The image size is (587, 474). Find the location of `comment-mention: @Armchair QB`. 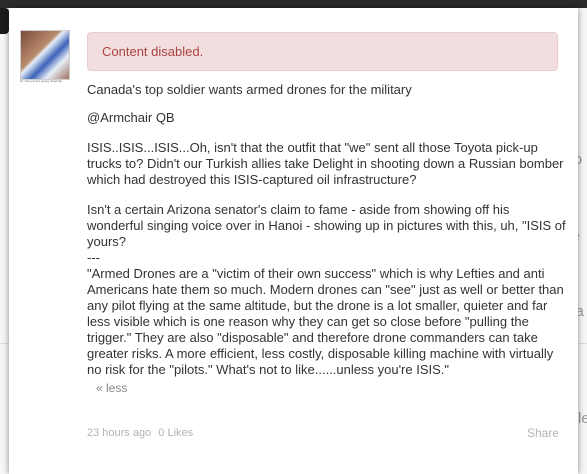

comment-mention: @Armchair QB is located at coordinates (131, 117).